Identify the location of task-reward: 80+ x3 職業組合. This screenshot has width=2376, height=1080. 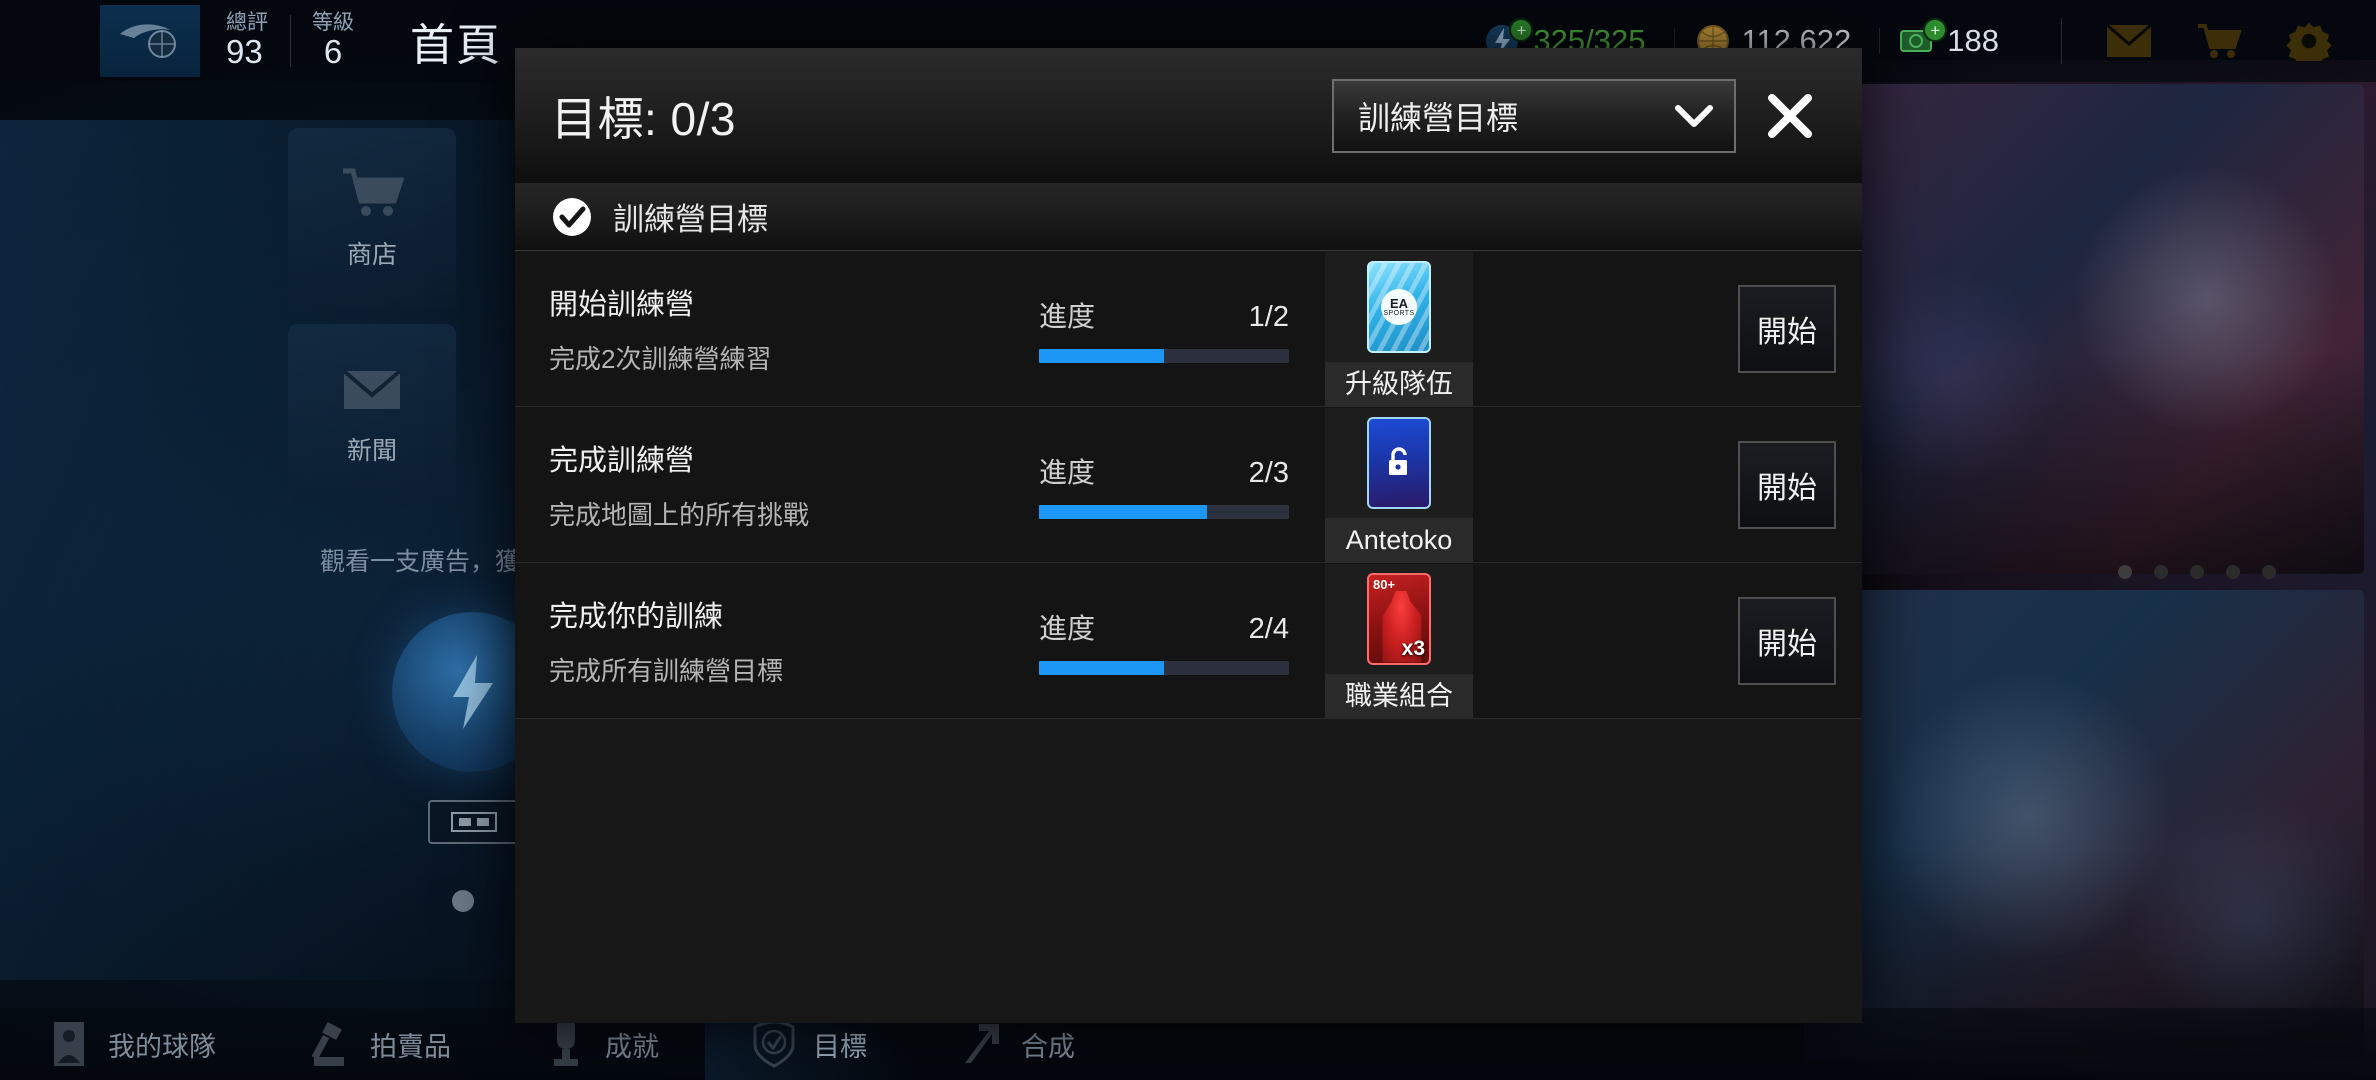
(1399, 640).